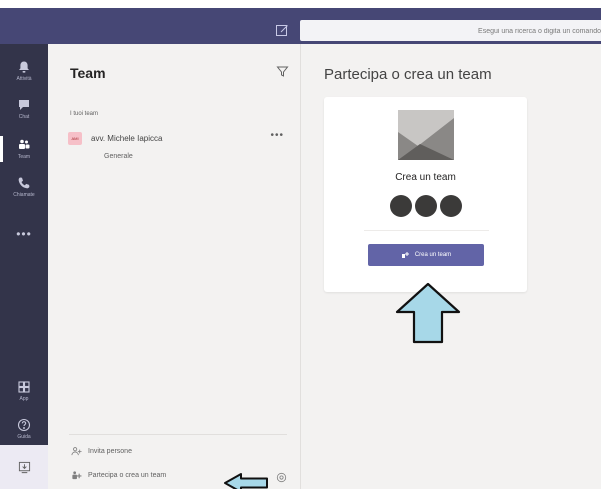 The image size is (601, 489). I want to click on rail-label: Guida, so click(24, 437).